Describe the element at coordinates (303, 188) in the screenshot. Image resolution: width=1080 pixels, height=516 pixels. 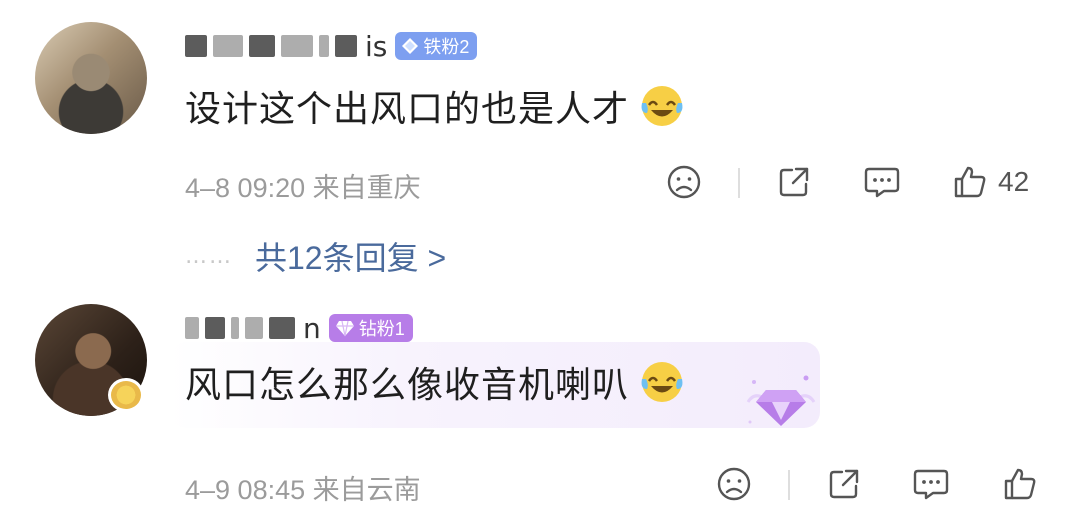
I see `timestamp-location: 4–8 09:20 来自重庆` at that location.